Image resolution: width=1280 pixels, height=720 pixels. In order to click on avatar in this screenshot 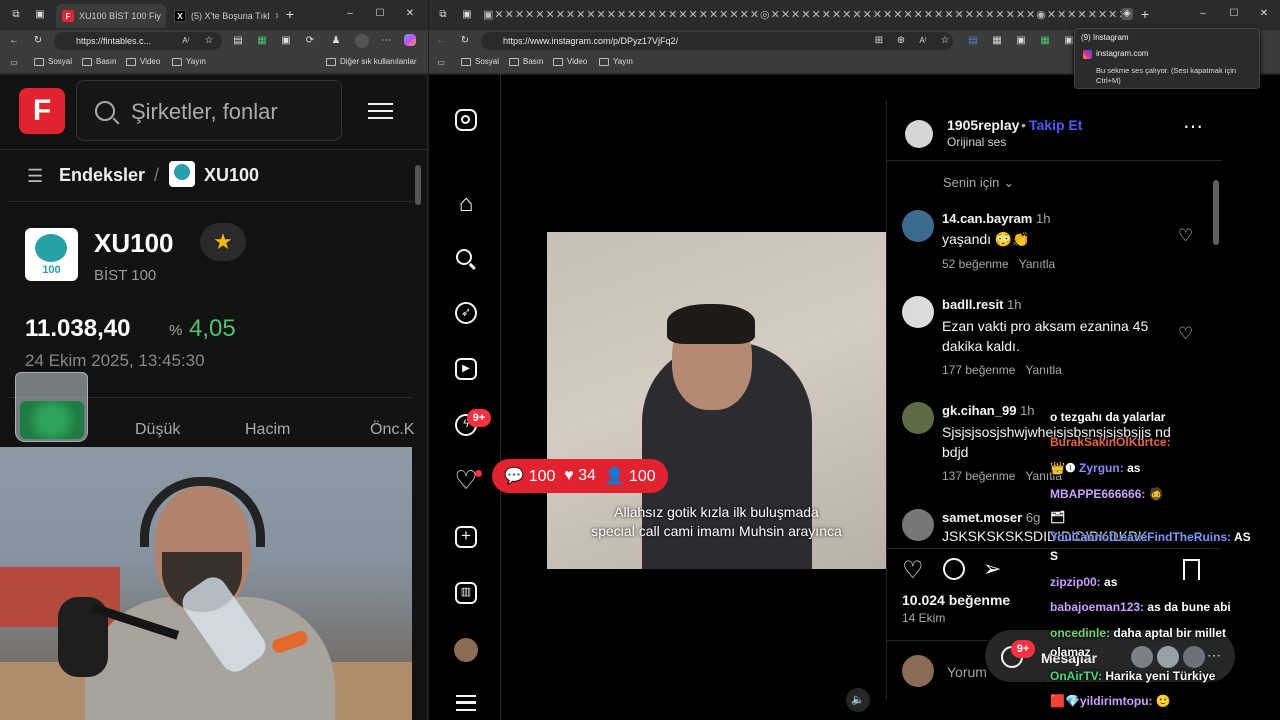, I will do `click(362, 41)`.